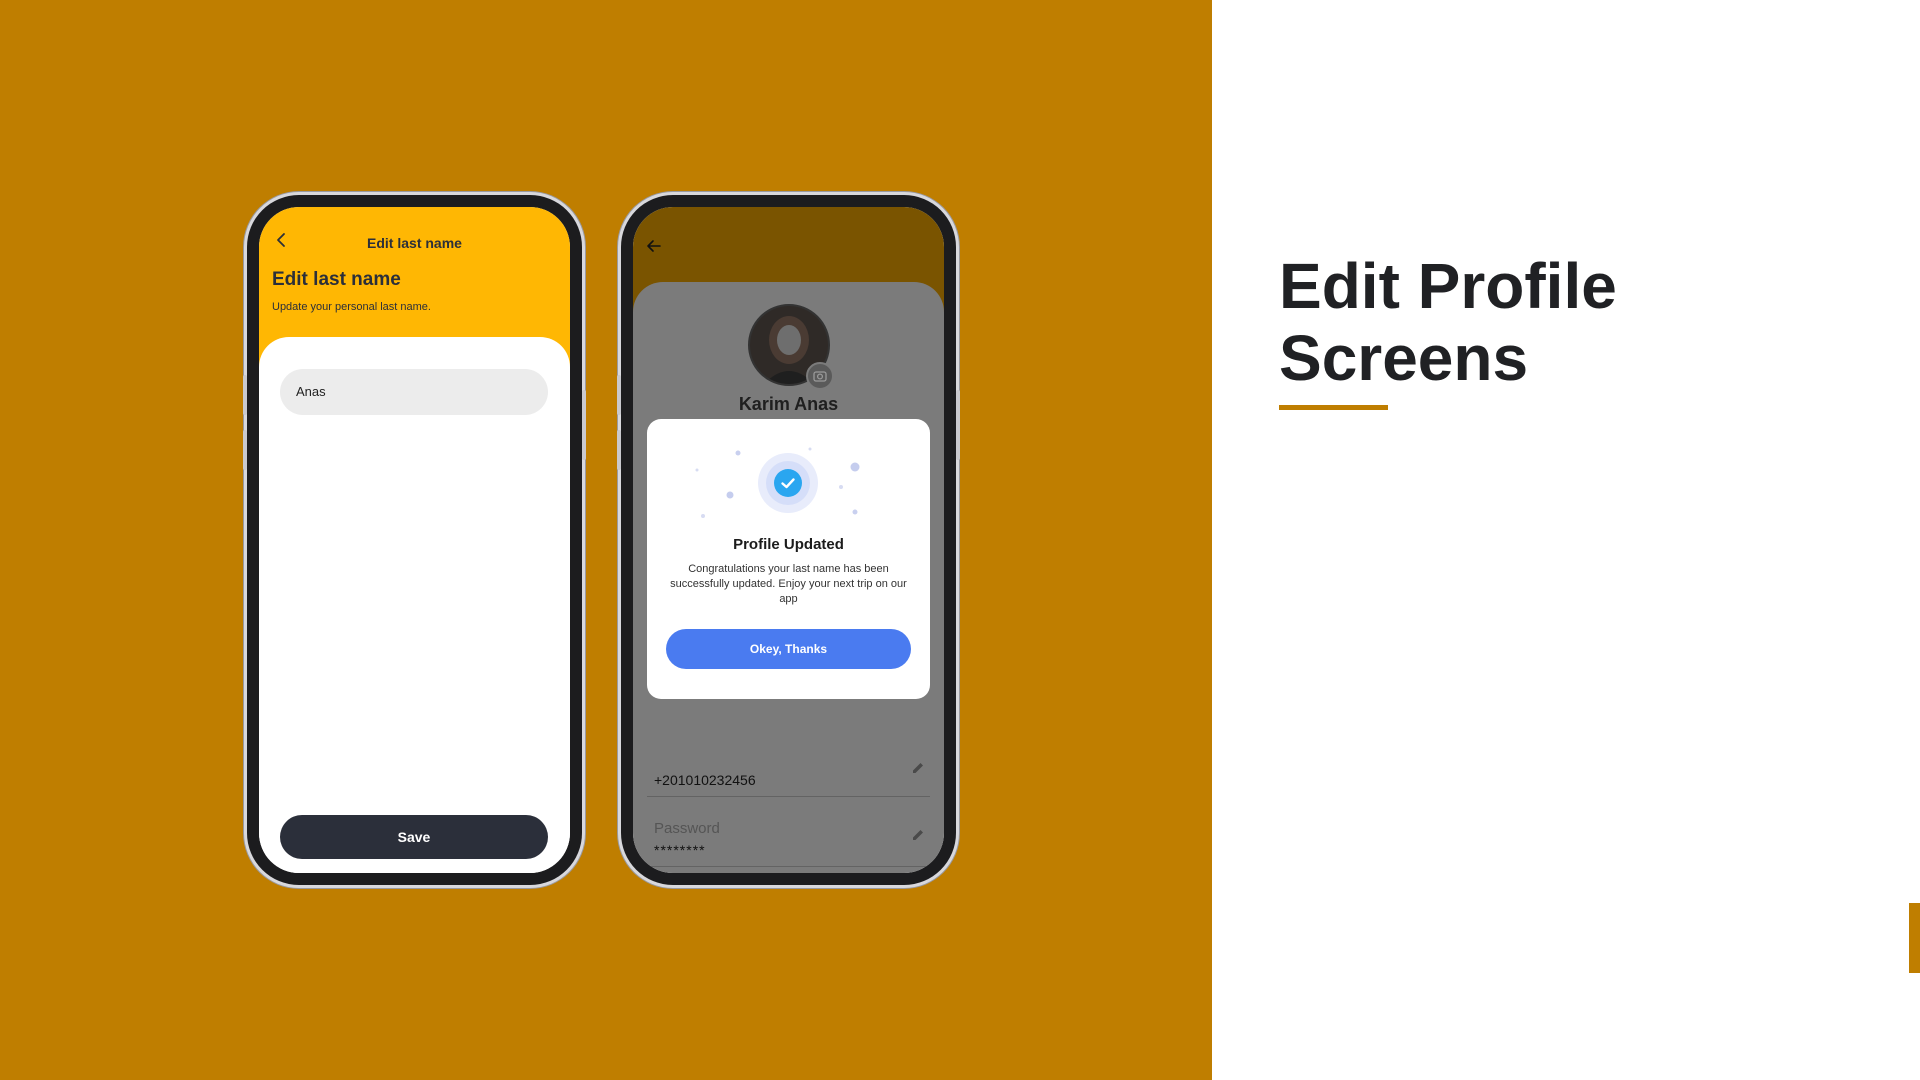 Image resolution: width=1920 pixels, height=1080 pixels. Describe the element at coordinates (414, 605) in the screenshot. I see `edit-form: Anas Save` at that location.